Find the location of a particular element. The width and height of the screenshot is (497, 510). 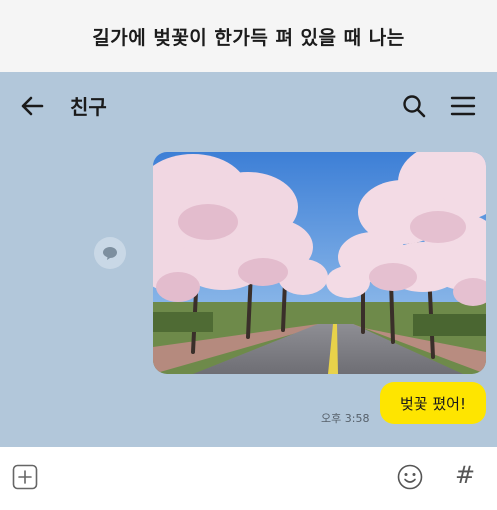

message-time: 오후 3:58 is located at coordinates (345, 418).